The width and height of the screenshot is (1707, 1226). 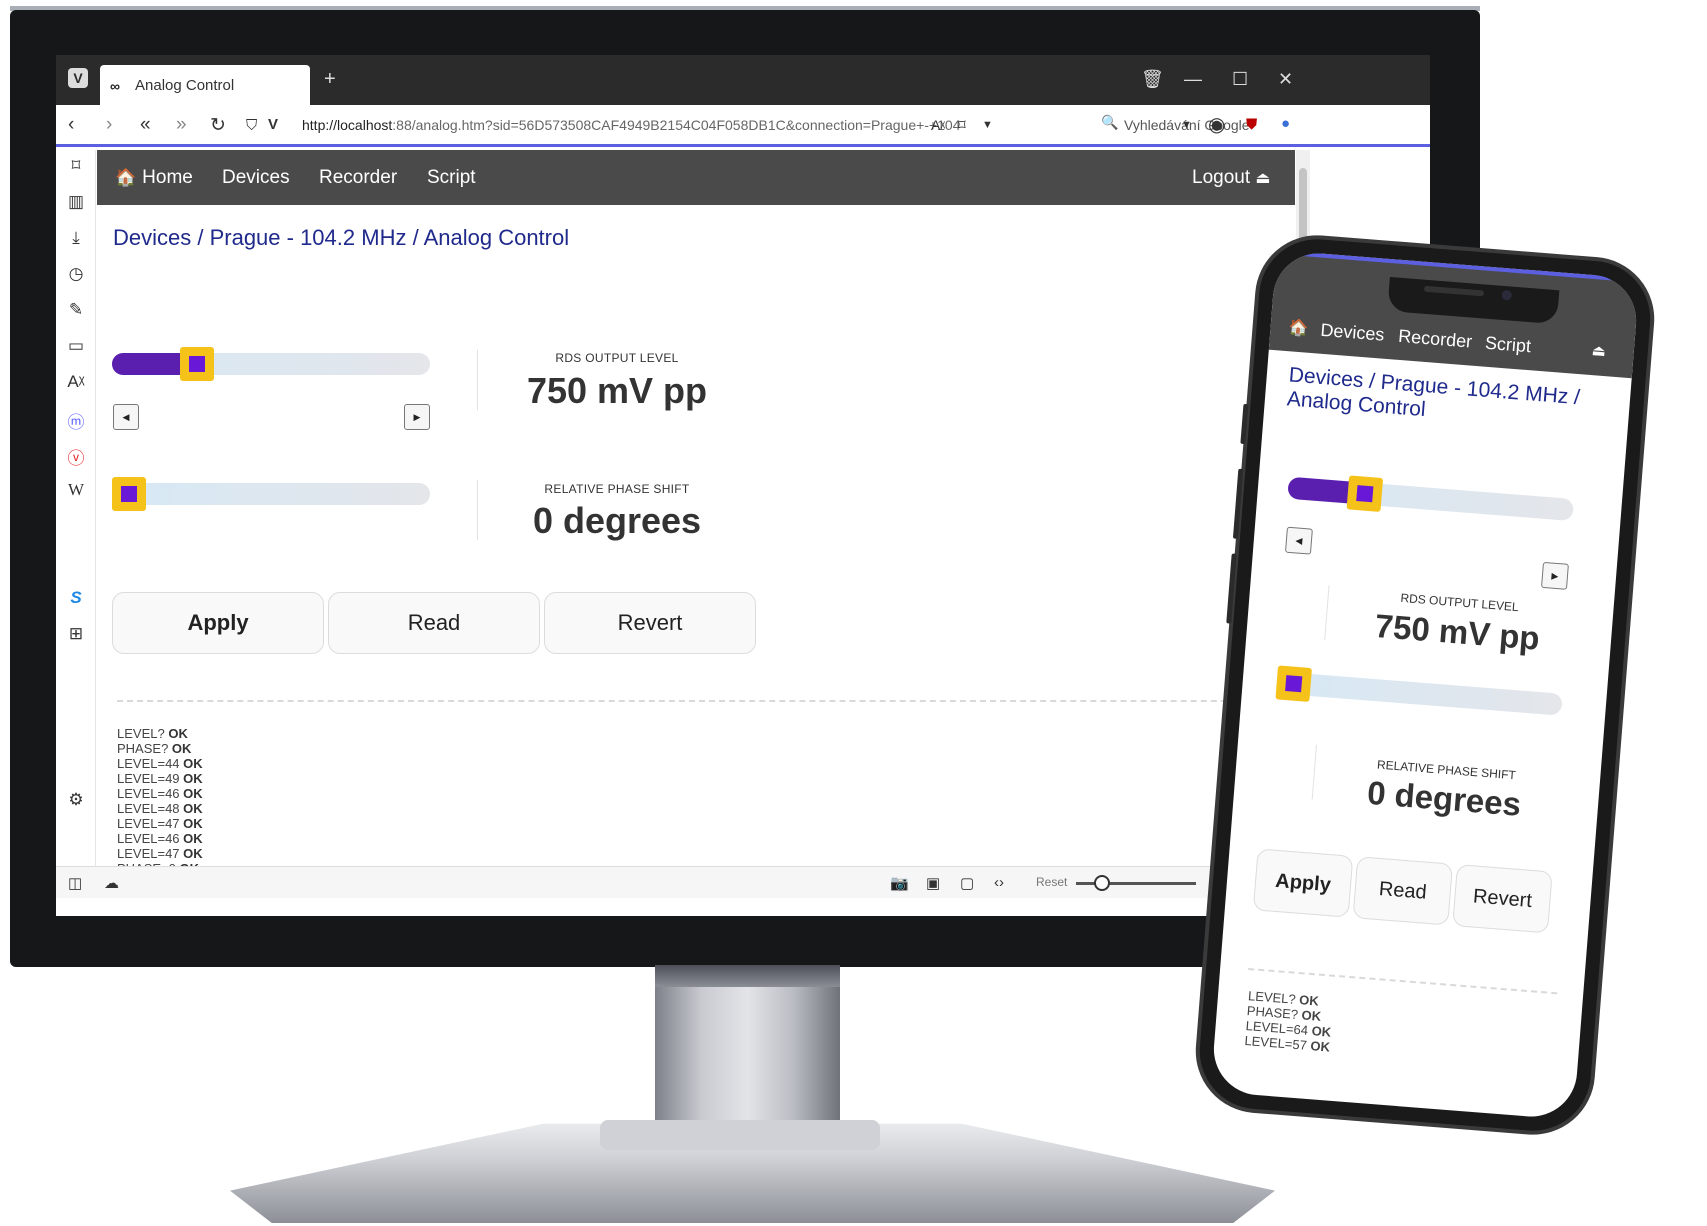 I want to click on phone-phase-shift-thumb, so click(x=1293, y=683).